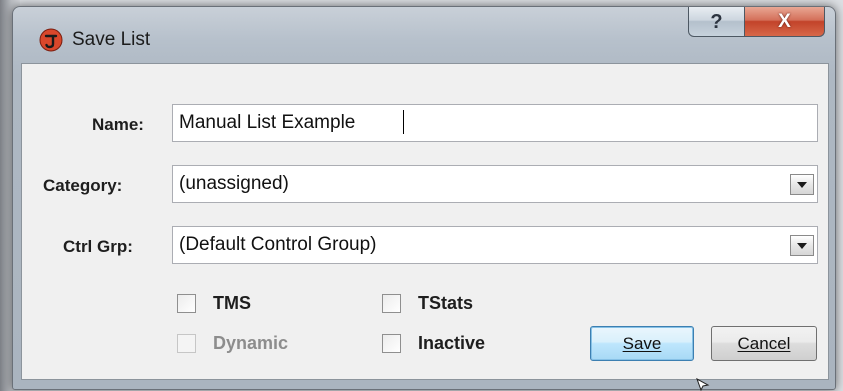 This screenshot has height=391, width=843. Describe the element at coordinates (232, 303) in the screenshot. I see `tms-label: TMS` at that location.